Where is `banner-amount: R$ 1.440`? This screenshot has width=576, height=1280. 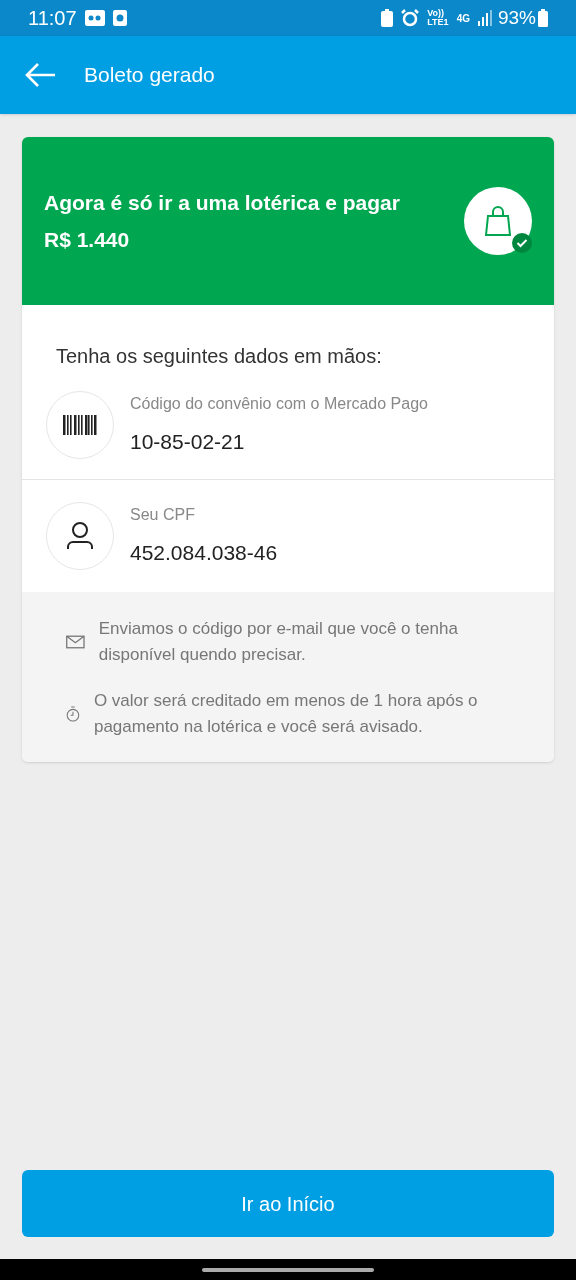 banner-amount: R$ 1.440 is located at coordinates (87, 240).